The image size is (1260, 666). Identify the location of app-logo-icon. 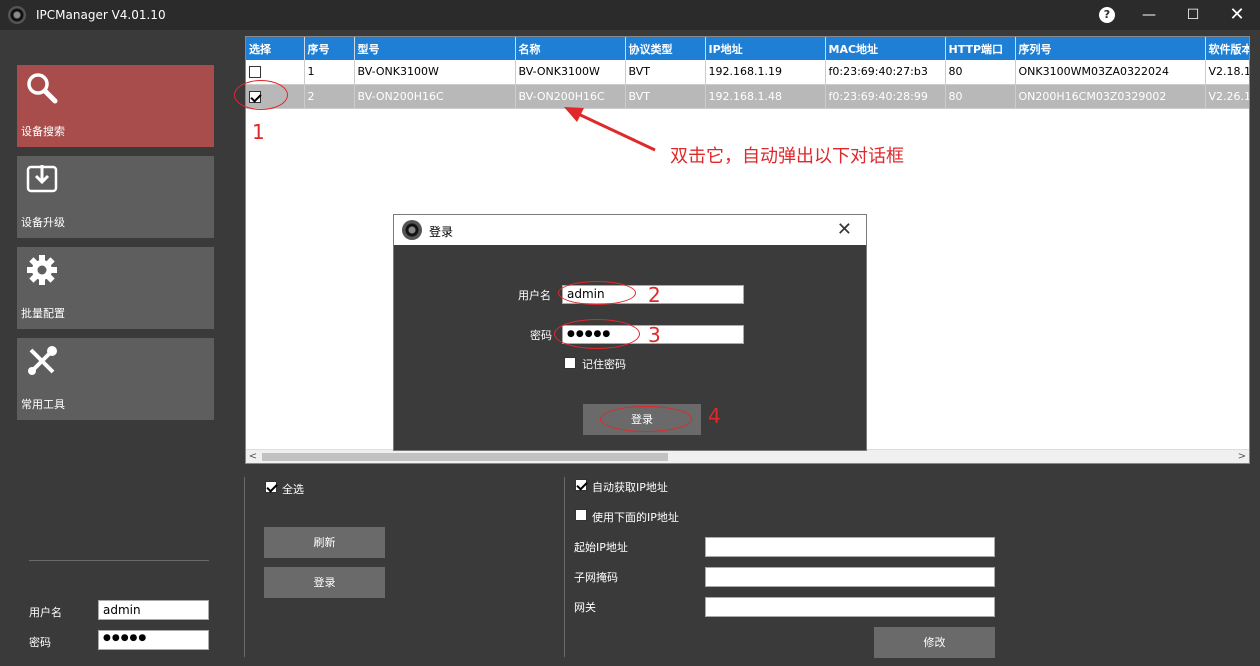
(17, 15).